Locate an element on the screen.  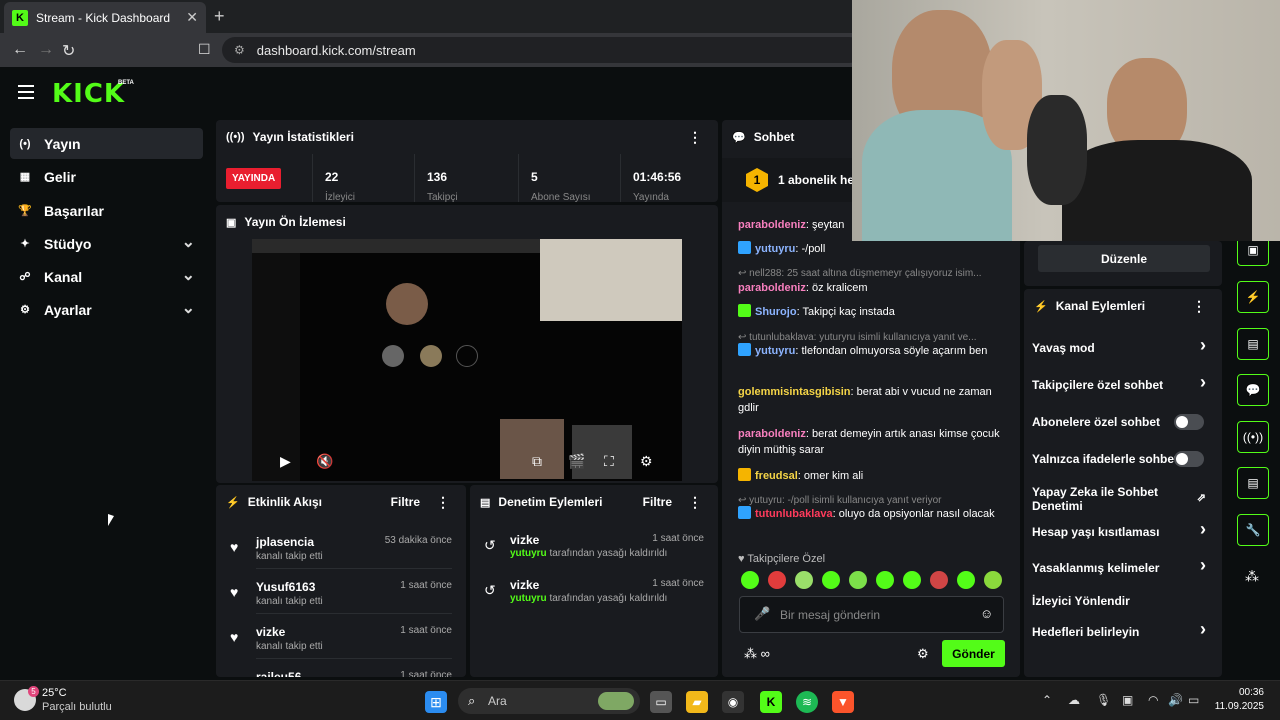
channel-action-item: Yavaş mod › is located at coordinates (1122, 345).